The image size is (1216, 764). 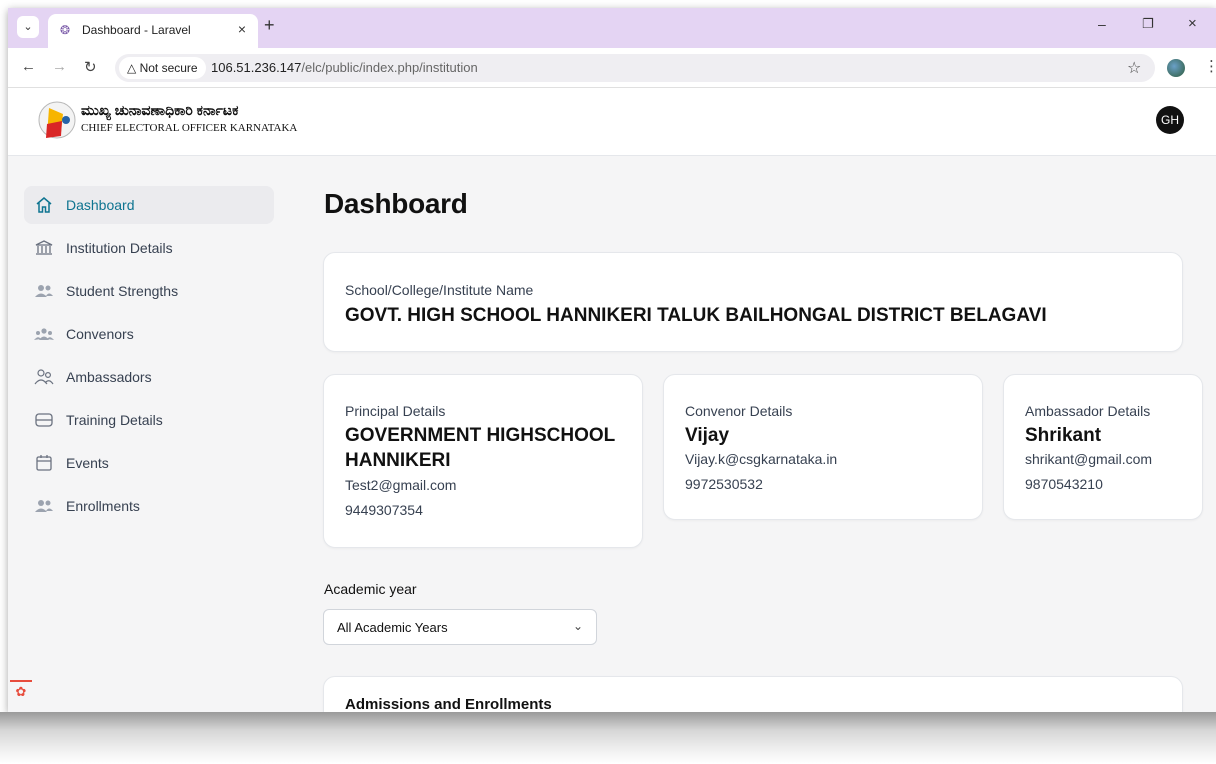 What do you see at coordinates (724, 484) in the screenshot?
I see `convenor-phone: 9972530532` at bounding box center [724, 484].